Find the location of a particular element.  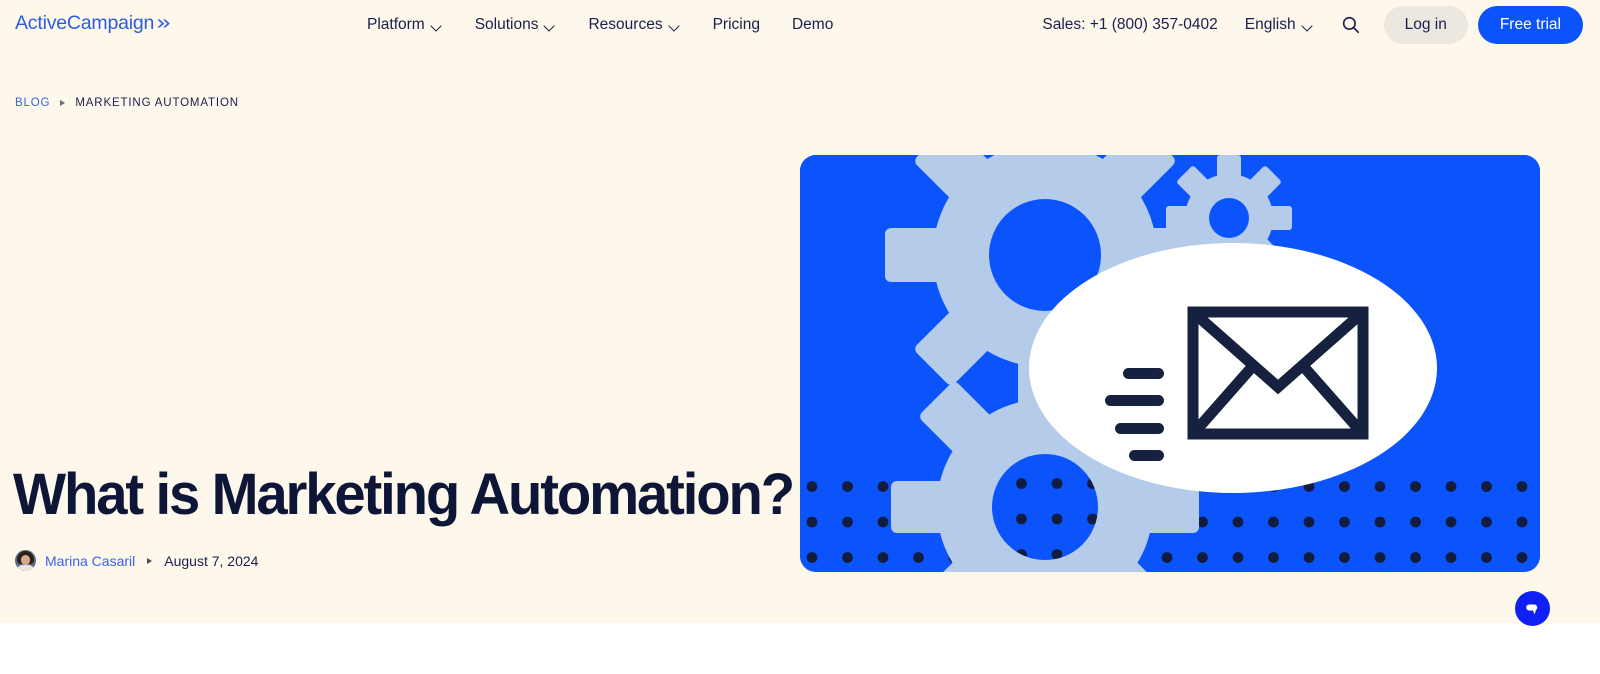

page-title: What is Marketing Automation? is located at coordinates (404, 494).